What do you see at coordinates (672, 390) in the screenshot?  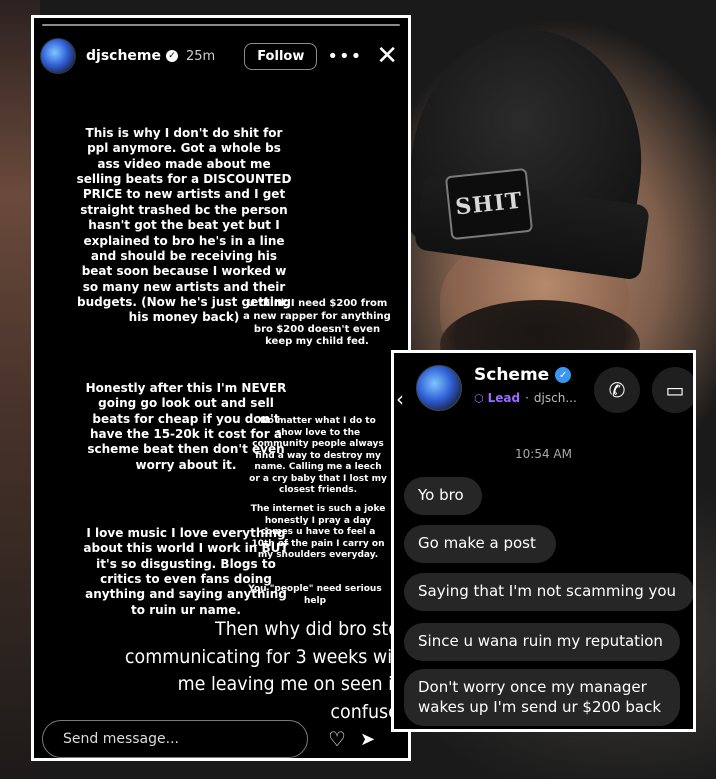 I see `video-icon: ▭` at bounding box center [672, 390].